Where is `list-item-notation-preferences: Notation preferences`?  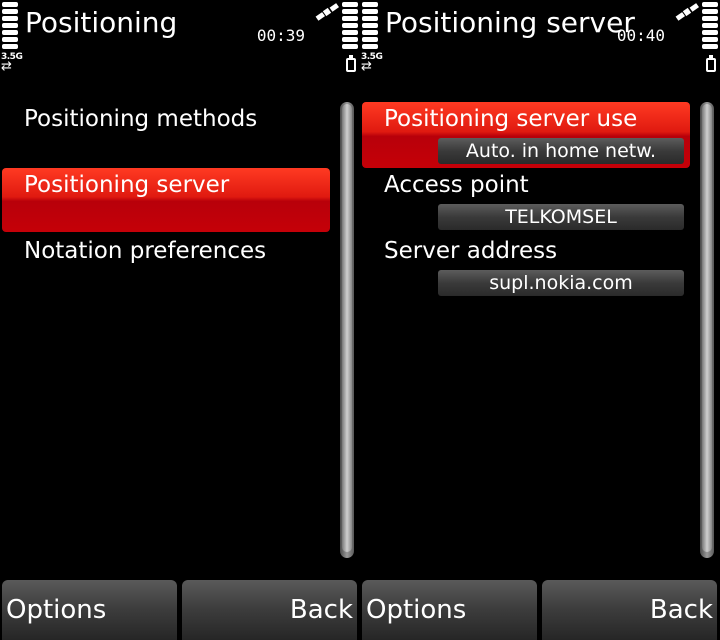
list-item-notation-preferences: Notation preferences is located at coordinates (166, 265).